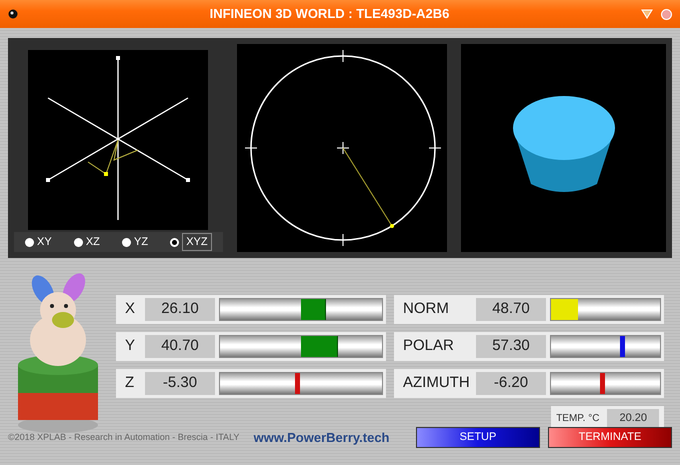 The width and height of the screenshot is (680, 465). I want to click on window-menu-icon, so click(13, 14).